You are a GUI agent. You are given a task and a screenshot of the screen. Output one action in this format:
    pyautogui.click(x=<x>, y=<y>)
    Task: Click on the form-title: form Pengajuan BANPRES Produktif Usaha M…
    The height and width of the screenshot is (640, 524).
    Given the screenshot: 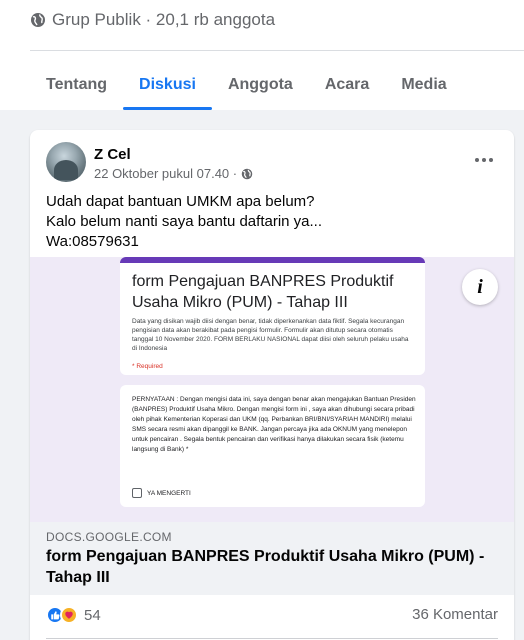 What is the action you would take?
    pyautogui.click(x=263, y=292)
    